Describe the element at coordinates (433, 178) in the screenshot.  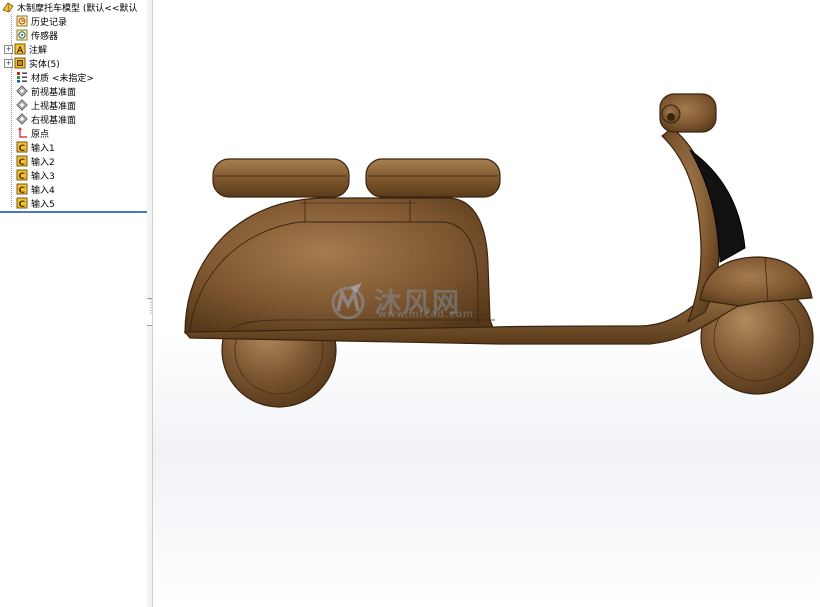
I see `front-seat` at that location.